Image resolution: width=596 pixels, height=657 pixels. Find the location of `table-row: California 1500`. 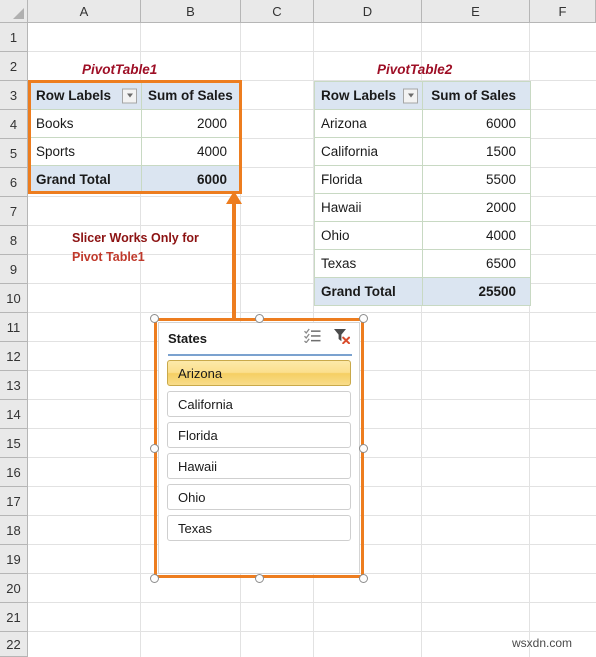

table-row: California 1500 is located at coordinates (422, 151).